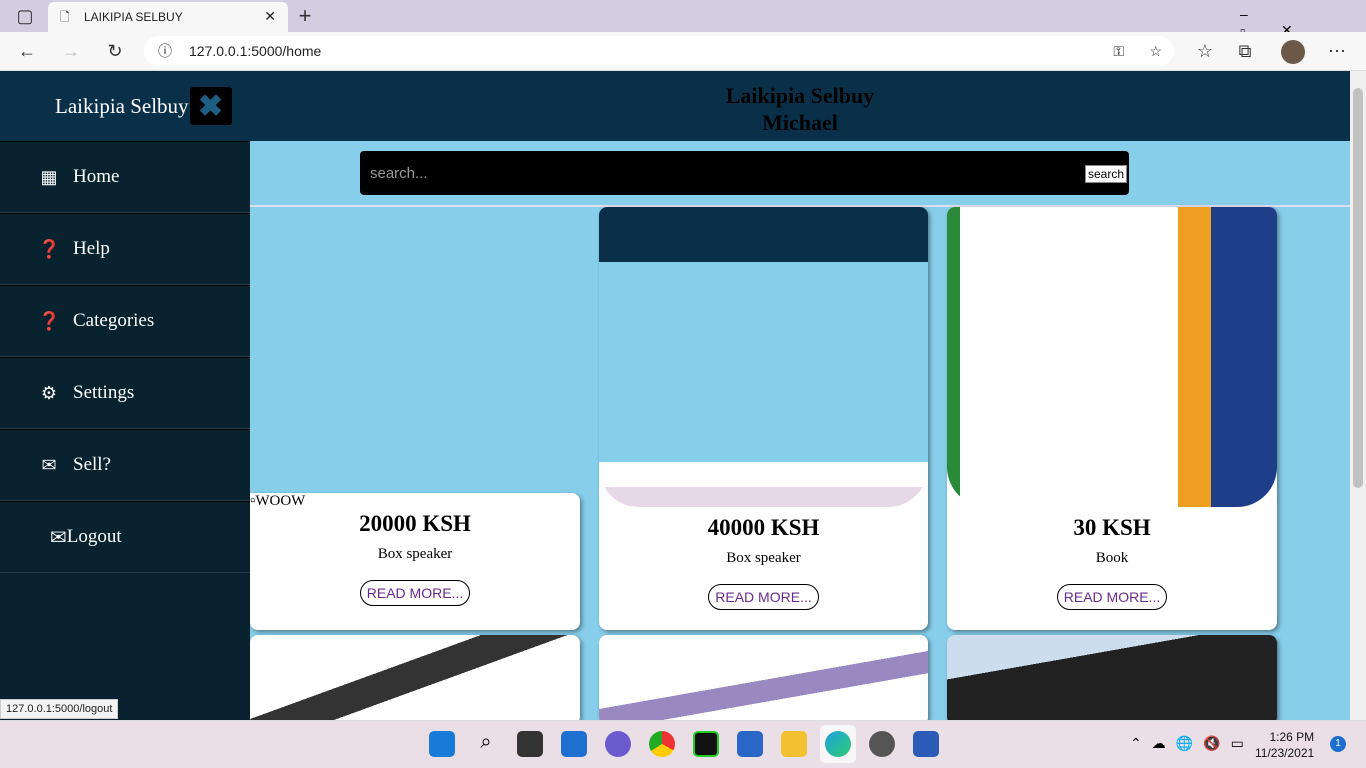 This screenshot has height=768, width=1366. Describe the element at coordinates (65, 17) in the screenshot. I see `page-icon: 🗋` at that location.